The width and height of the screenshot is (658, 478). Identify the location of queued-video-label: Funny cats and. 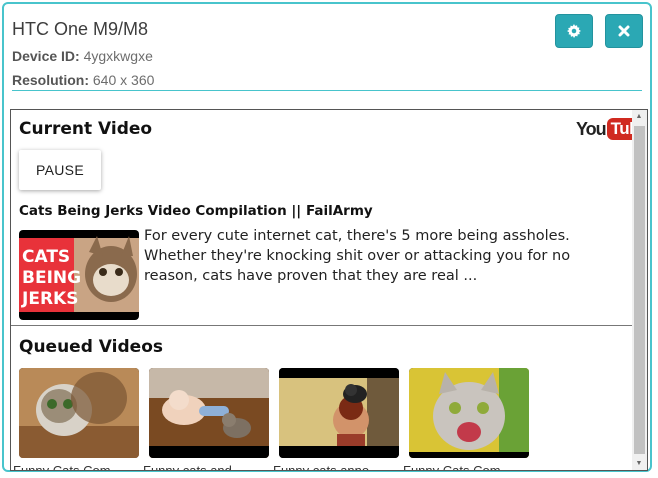
(187, 467).